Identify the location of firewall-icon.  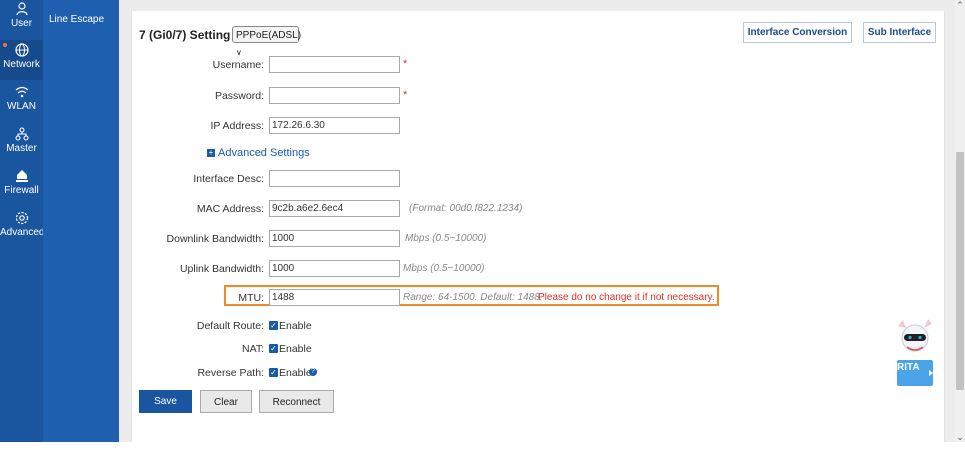
(21, 176).